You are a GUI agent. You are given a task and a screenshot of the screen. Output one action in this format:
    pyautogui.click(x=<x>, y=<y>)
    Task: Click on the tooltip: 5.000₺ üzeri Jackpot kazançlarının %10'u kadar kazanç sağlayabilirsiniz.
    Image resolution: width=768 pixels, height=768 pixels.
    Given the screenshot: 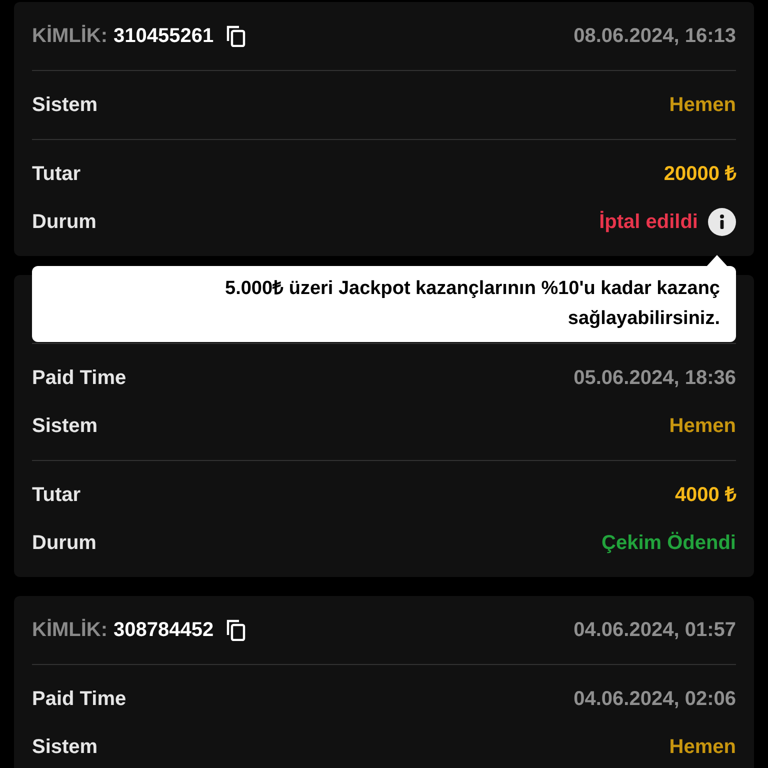 What is the action you would take?
    pyautogui.click(x=384, y=304)
    